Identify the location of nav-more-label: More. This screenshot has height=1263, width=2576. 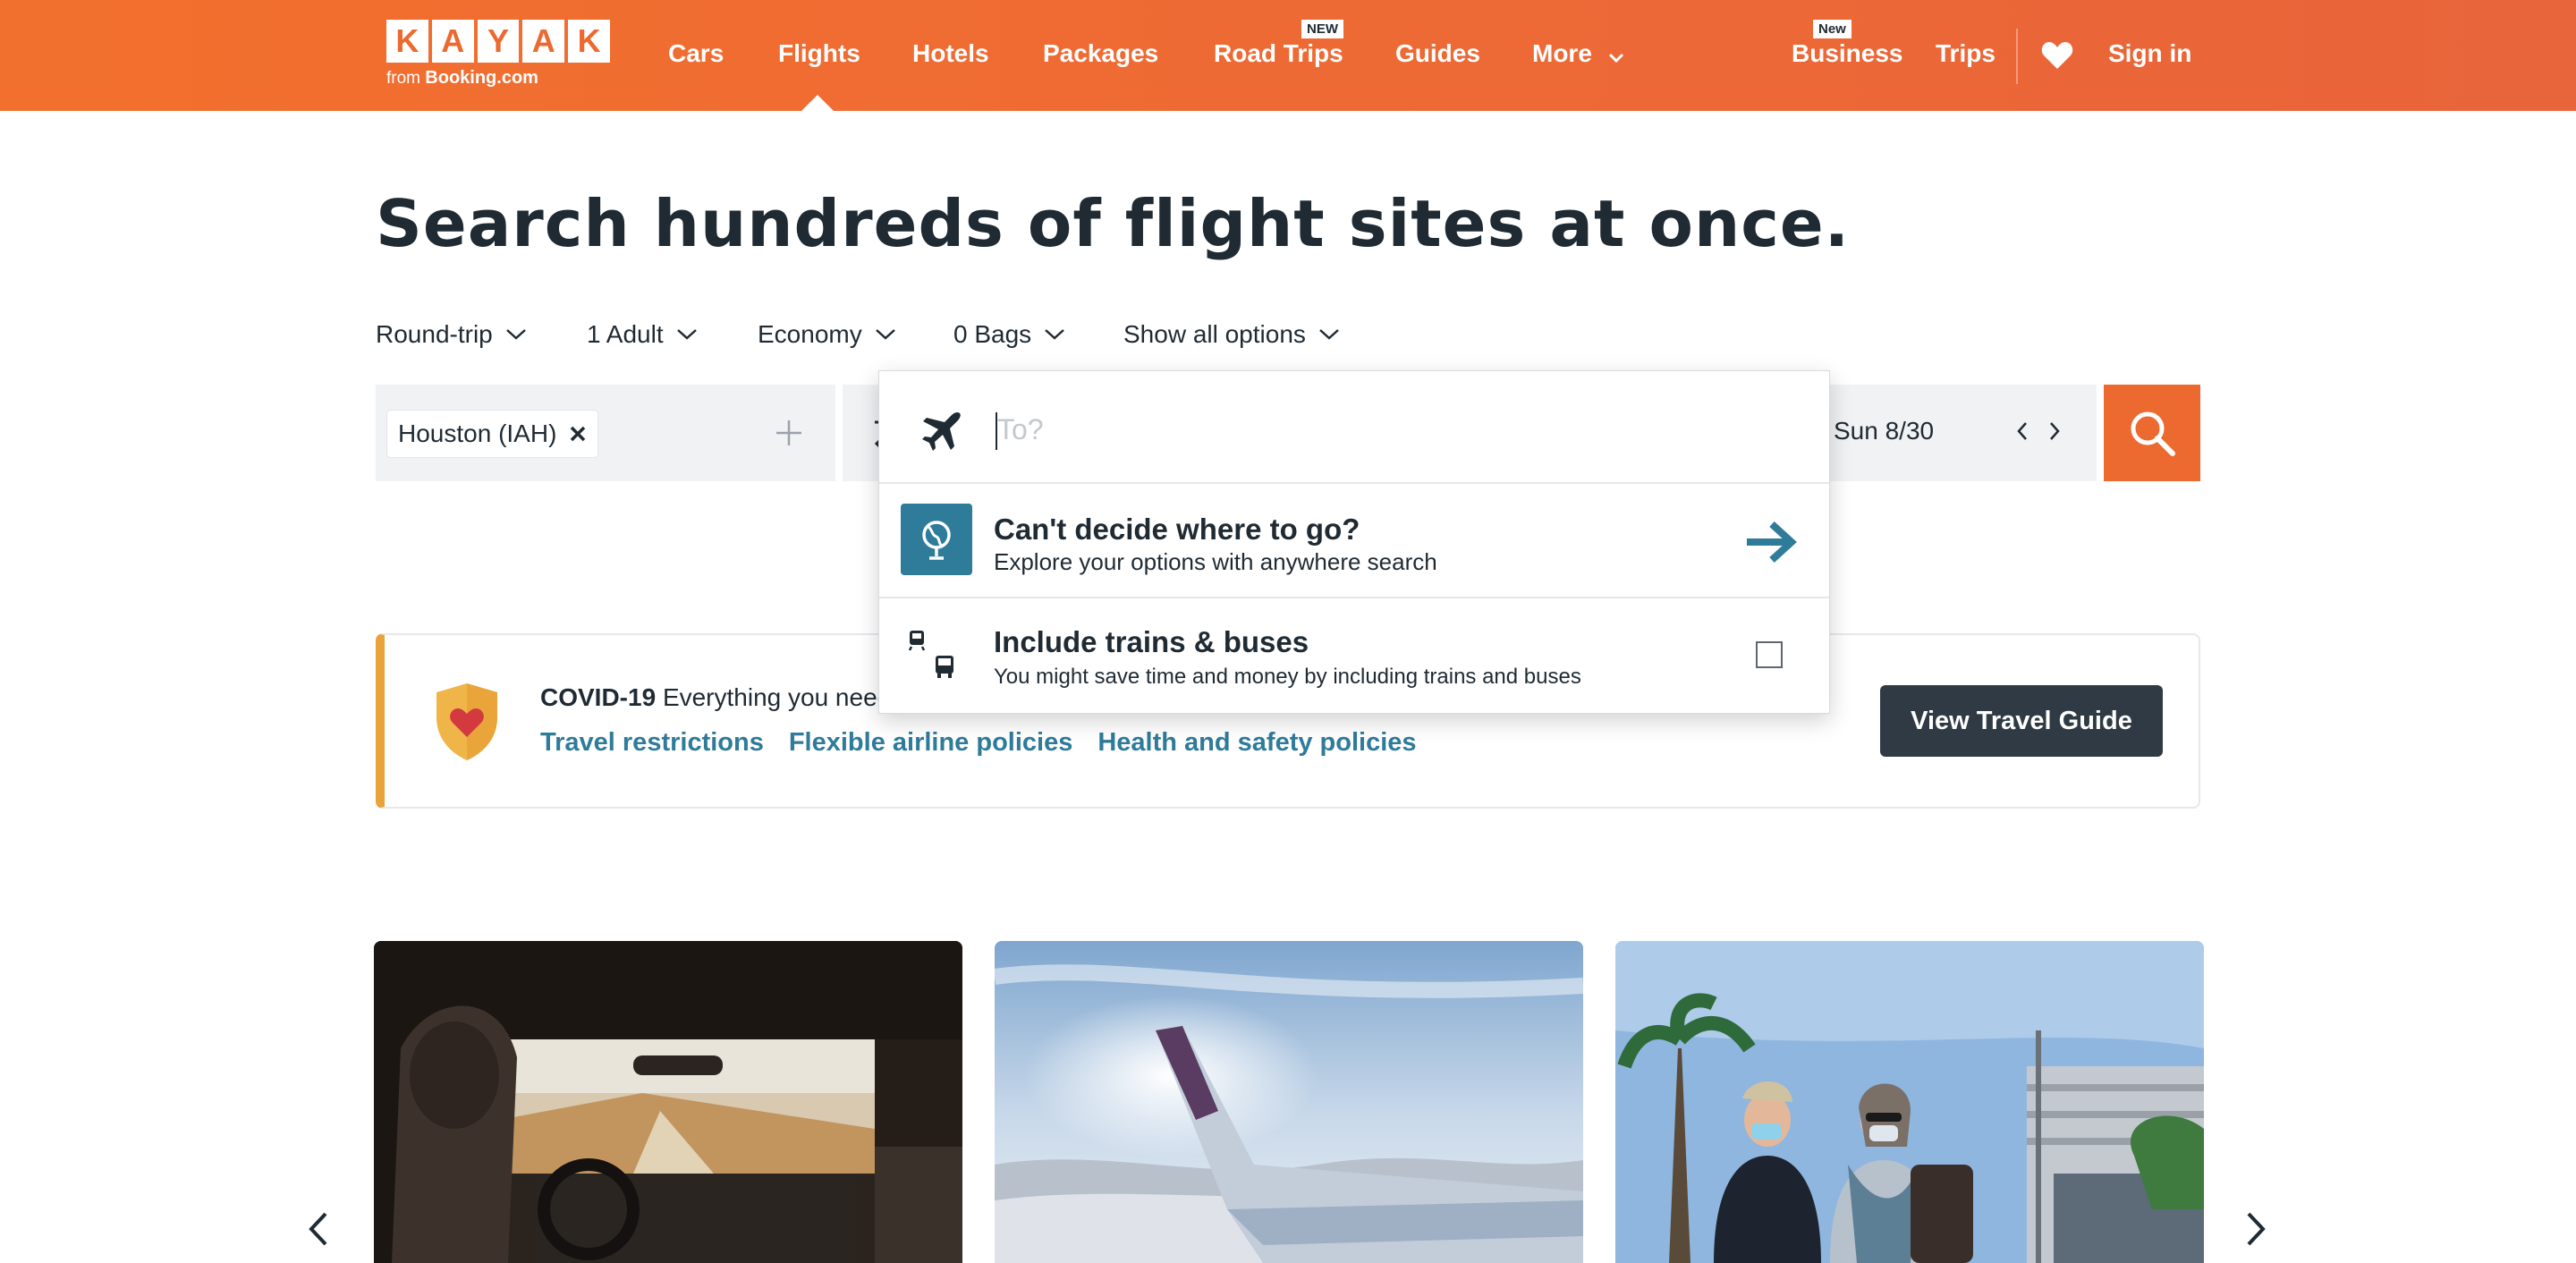
(1562, 53).